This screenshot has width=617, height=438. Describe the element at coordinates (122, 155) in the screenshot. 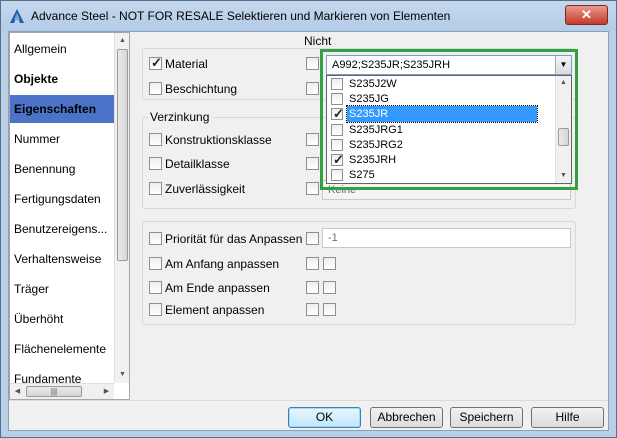

I see `sidebar-vscroll-thumb` at that location.